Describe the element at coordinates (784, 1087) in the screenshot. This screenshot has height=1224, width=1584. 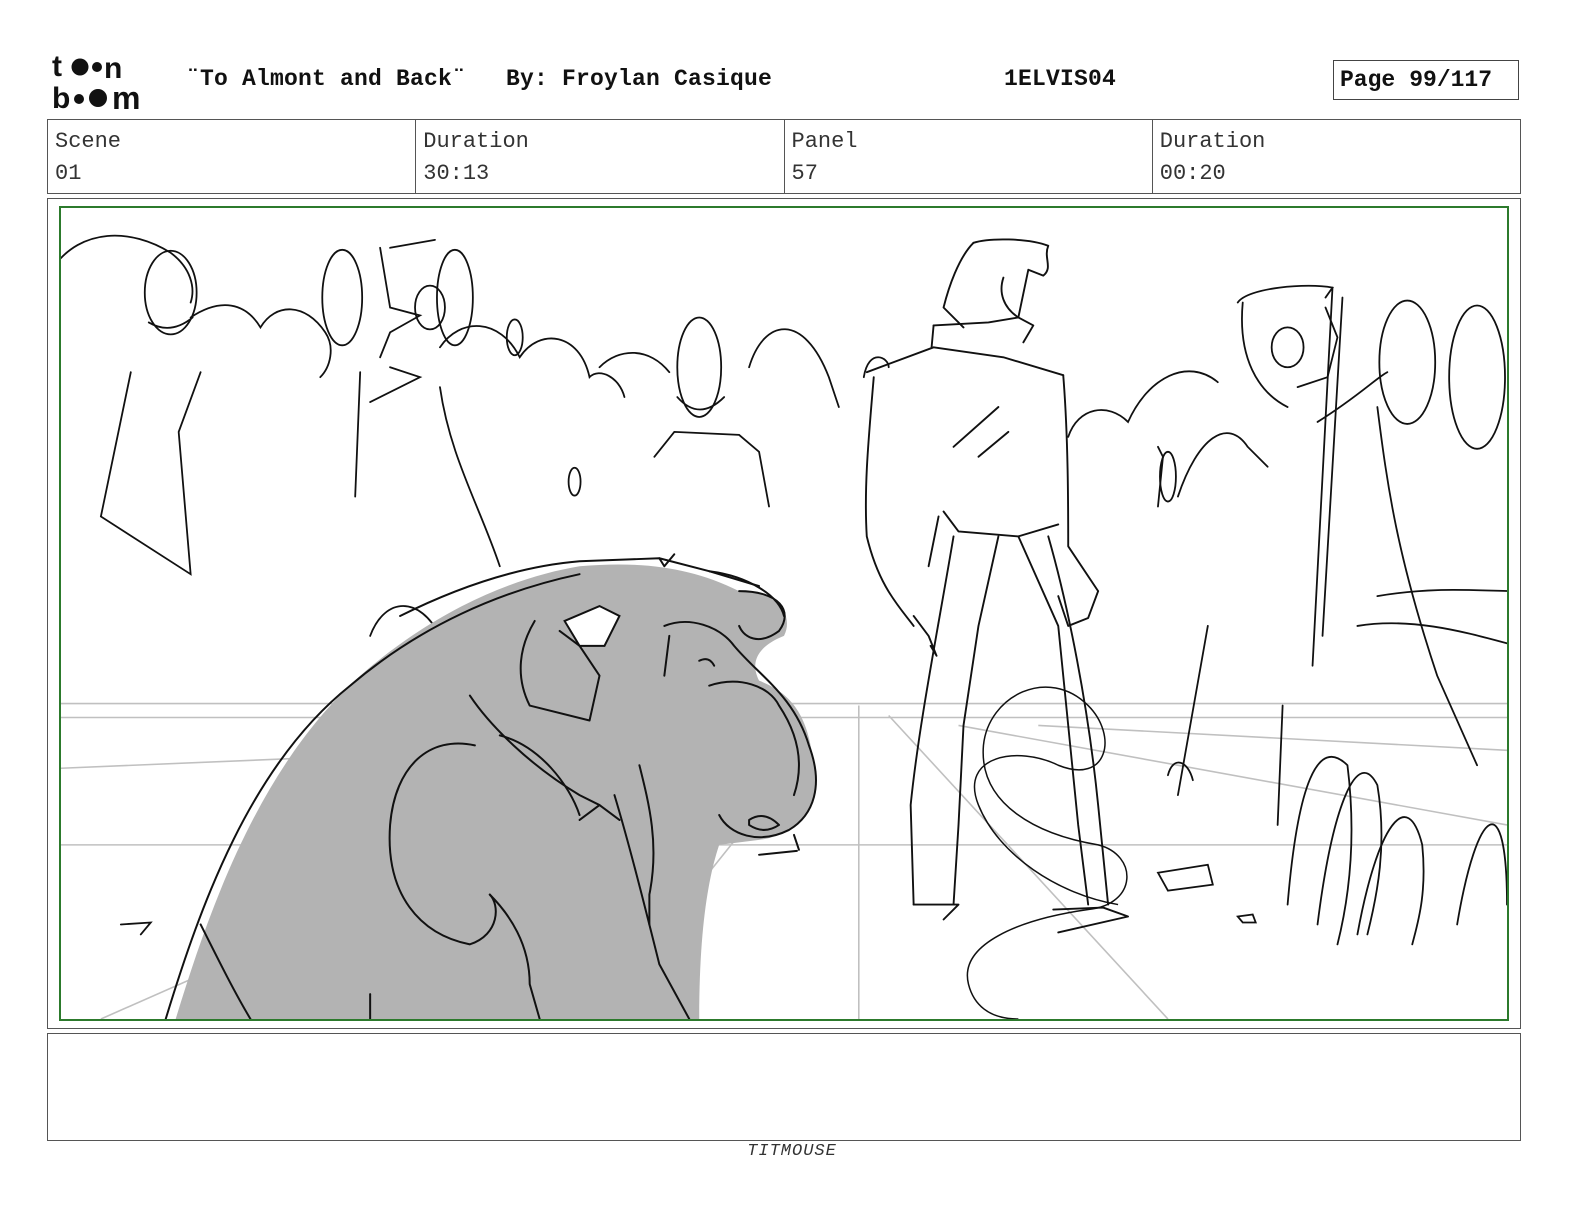
I see `dialog-notes-box` at that location.